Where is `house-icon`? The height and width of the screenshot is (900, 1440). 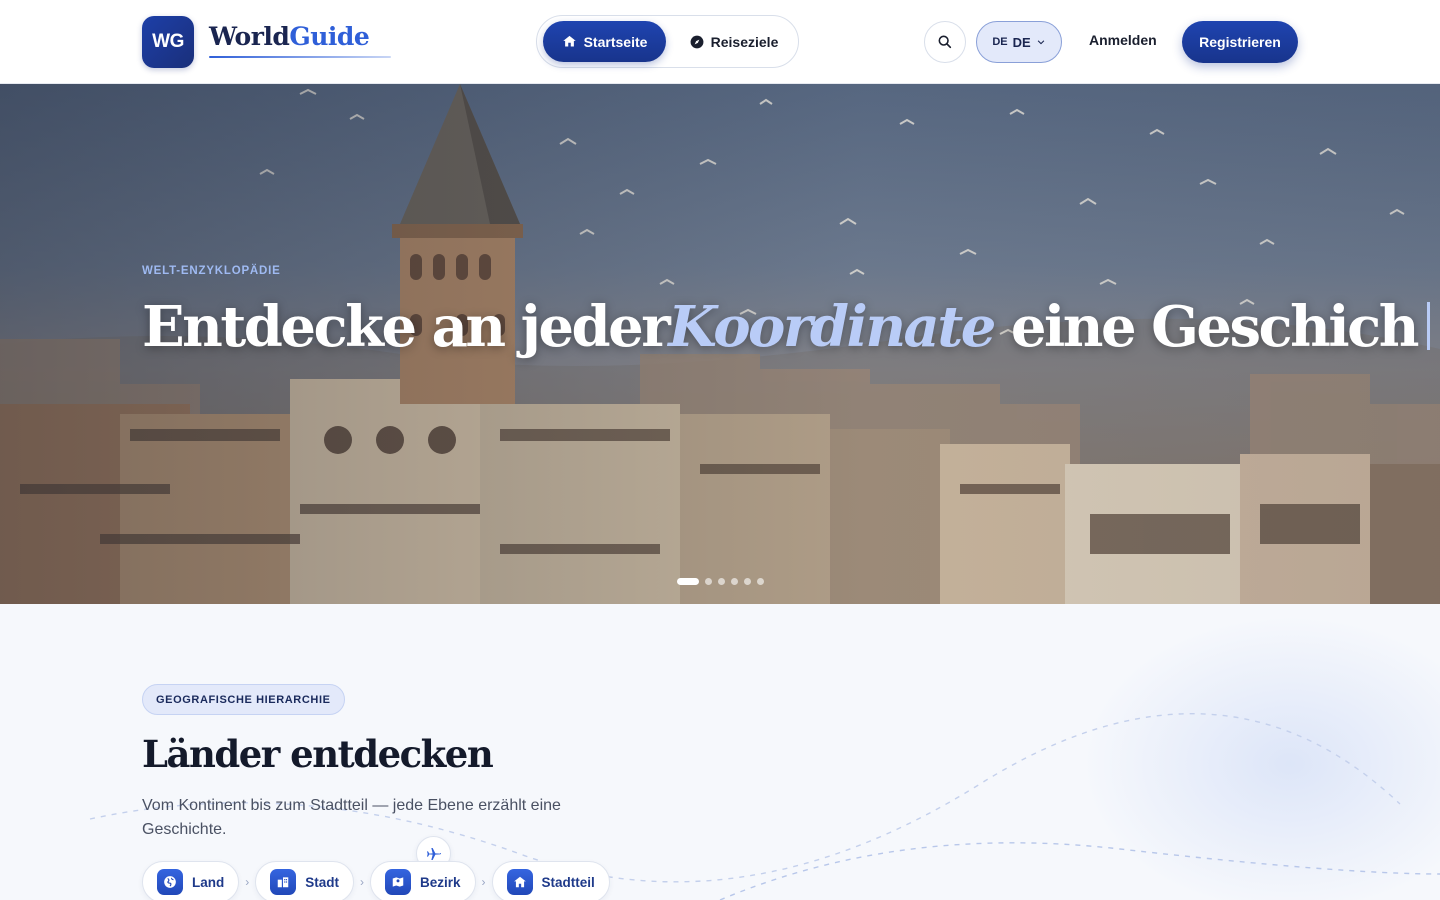 house-icon is located at coordinates (519, 882).